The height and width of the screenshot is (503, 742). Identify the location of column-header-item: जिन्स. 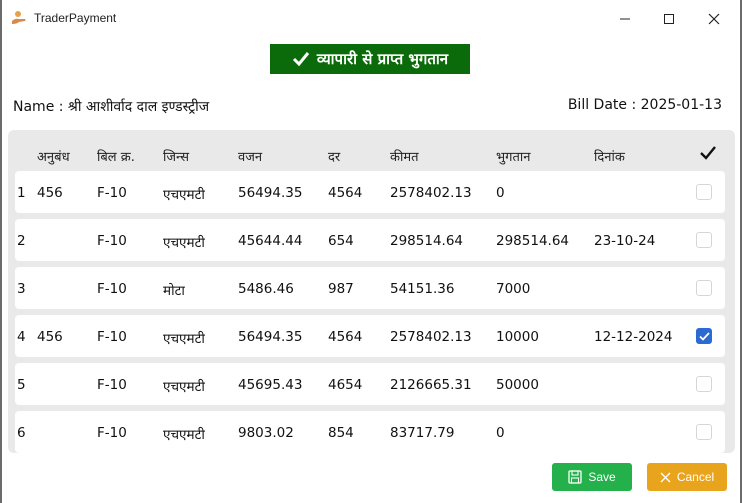
(176, 157).